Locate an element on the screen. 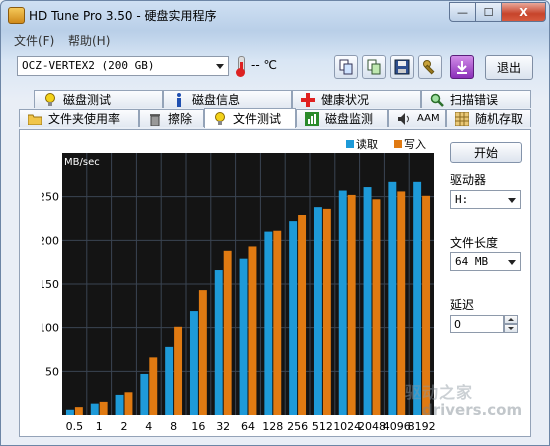  tab-aam: AAM is located at coordinates (417, 118).